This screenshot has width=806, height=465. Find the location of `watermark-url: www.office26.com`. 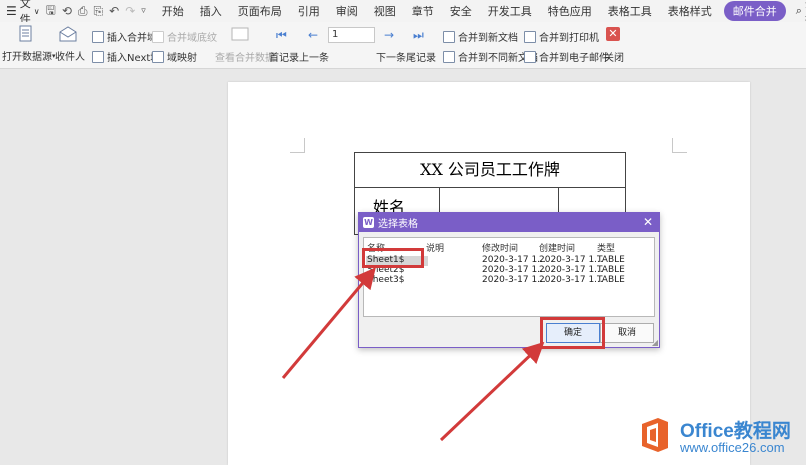

watermark-url: www.office26.com is located at coordinates (732, 447).